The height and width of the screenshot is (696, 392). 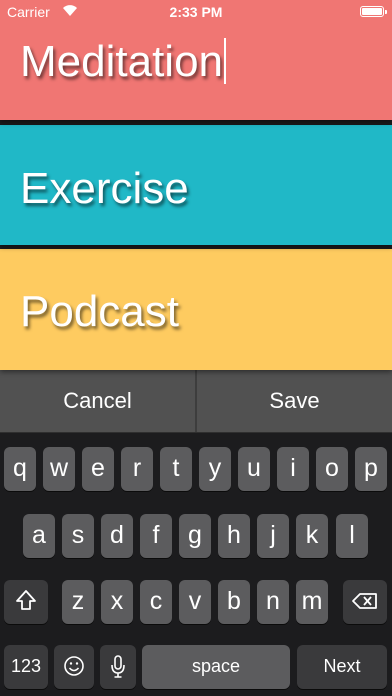 I want to click on key-x: x, so click(x=117, y=602).